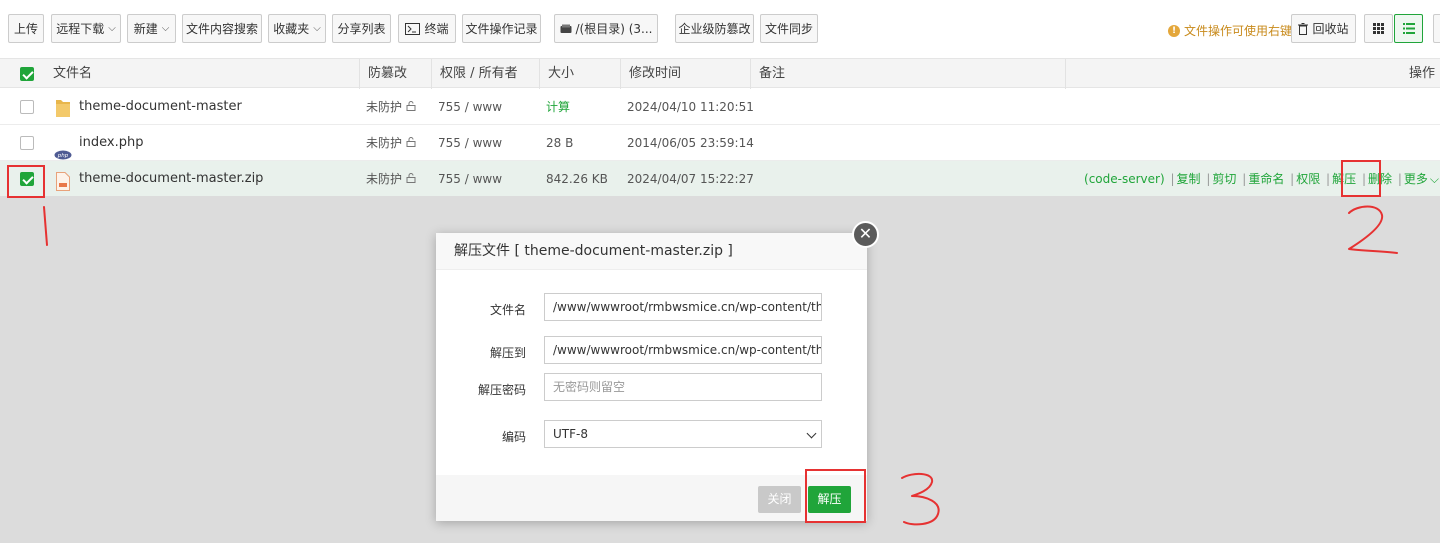 This screenshot has width=1440, height=543. Describe the element at coordinates (865, 234) in the screenshot. I see `close-icon: ✕` at that location.